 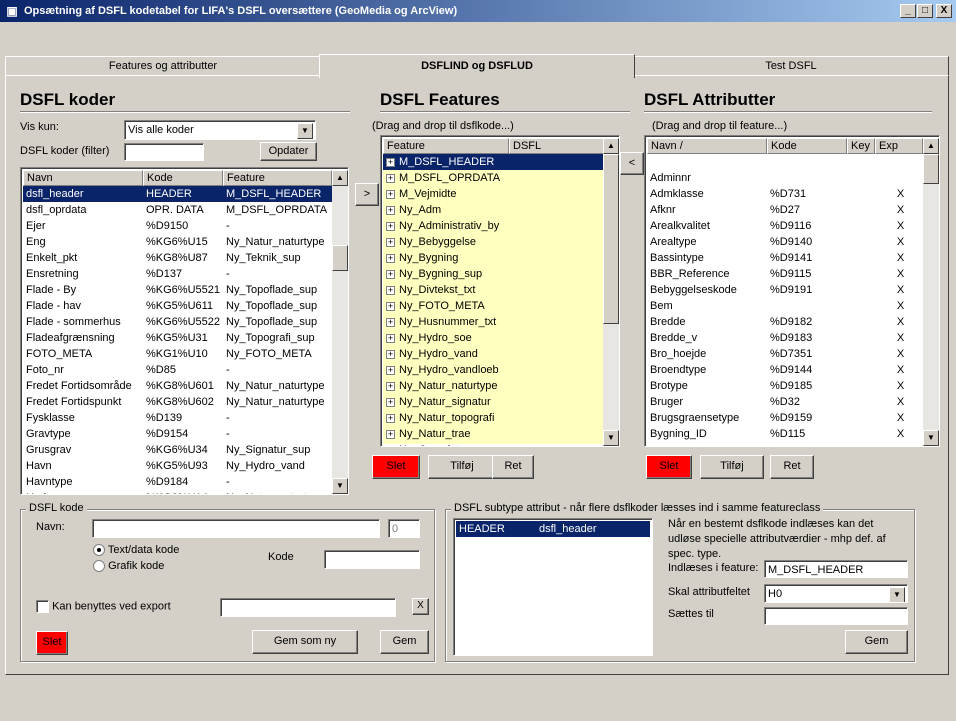 I want to click on features-tilfoej-button: Tilføj, so click(x=462, y=467).